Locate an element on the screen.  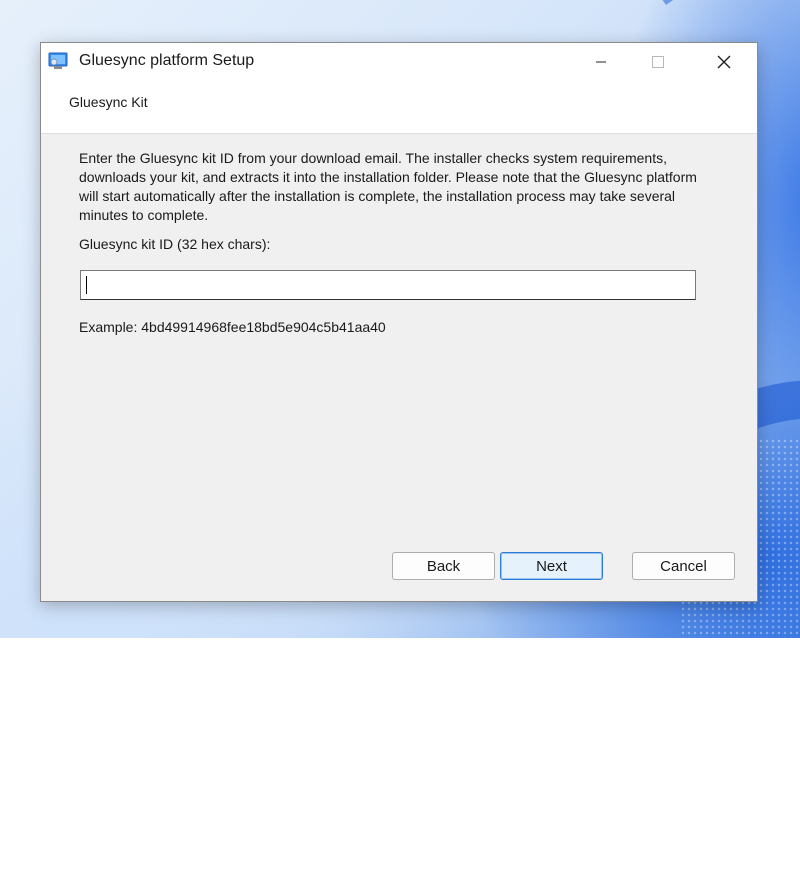
maximize-button is located at coordinates (658, 62).